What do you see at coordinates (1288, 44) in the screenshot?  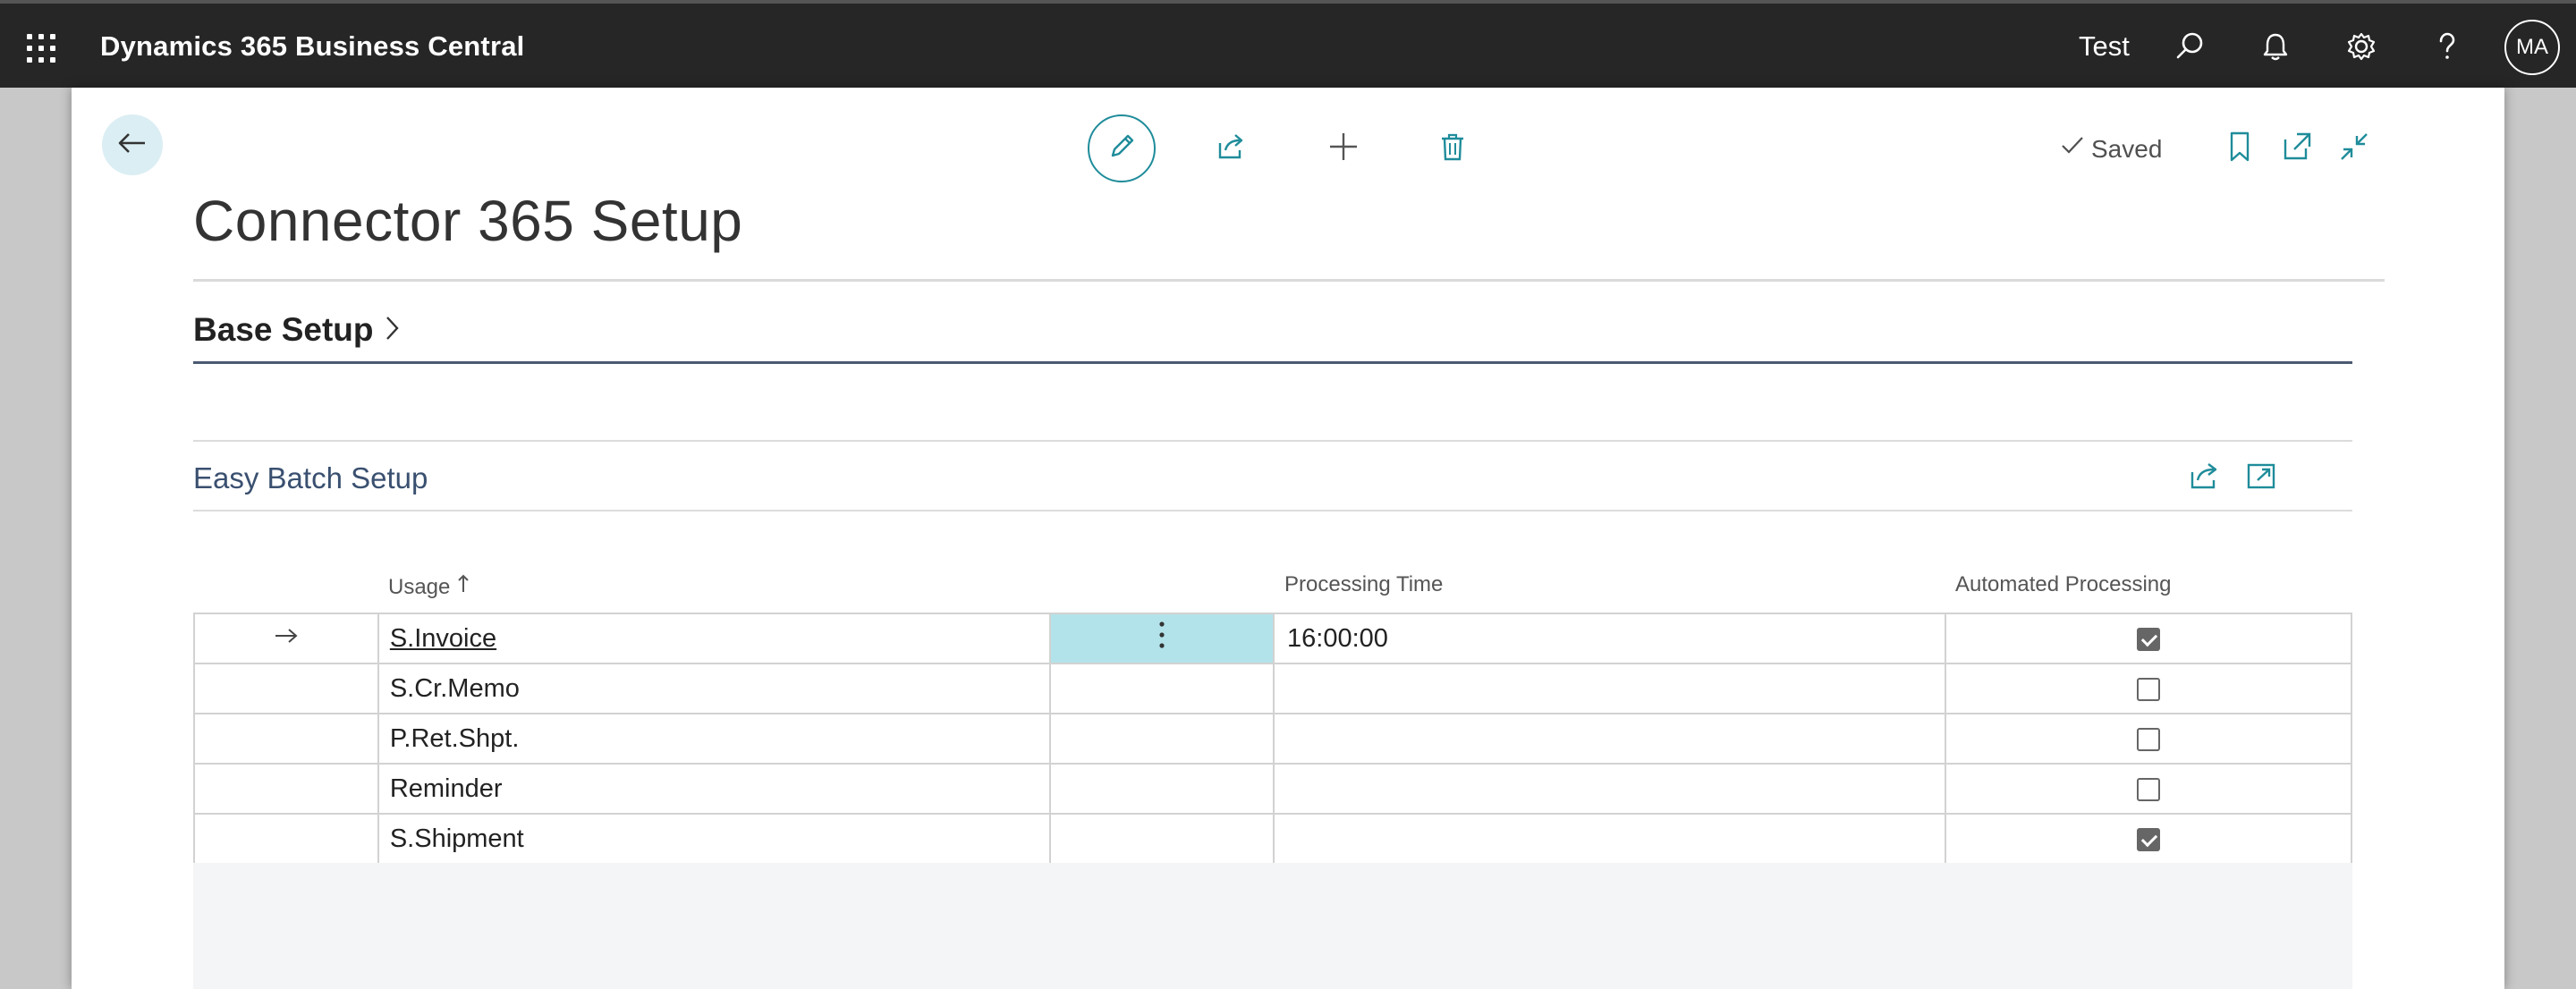 I see `top-nav-bar: Dynamics 365 Business Central Test MA` at bounding box center [1288, 44].